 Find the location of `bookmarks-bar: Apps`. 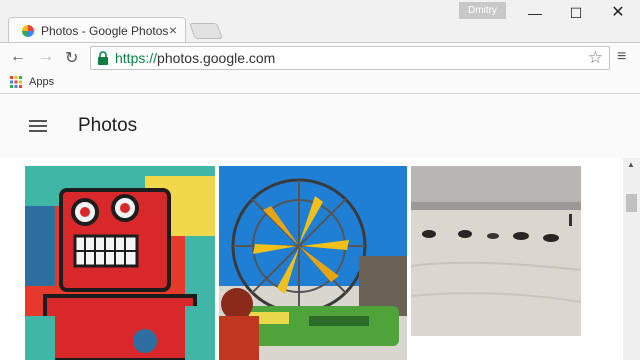

bookmarks-bar: Apps is located at coordinates (320, 83).